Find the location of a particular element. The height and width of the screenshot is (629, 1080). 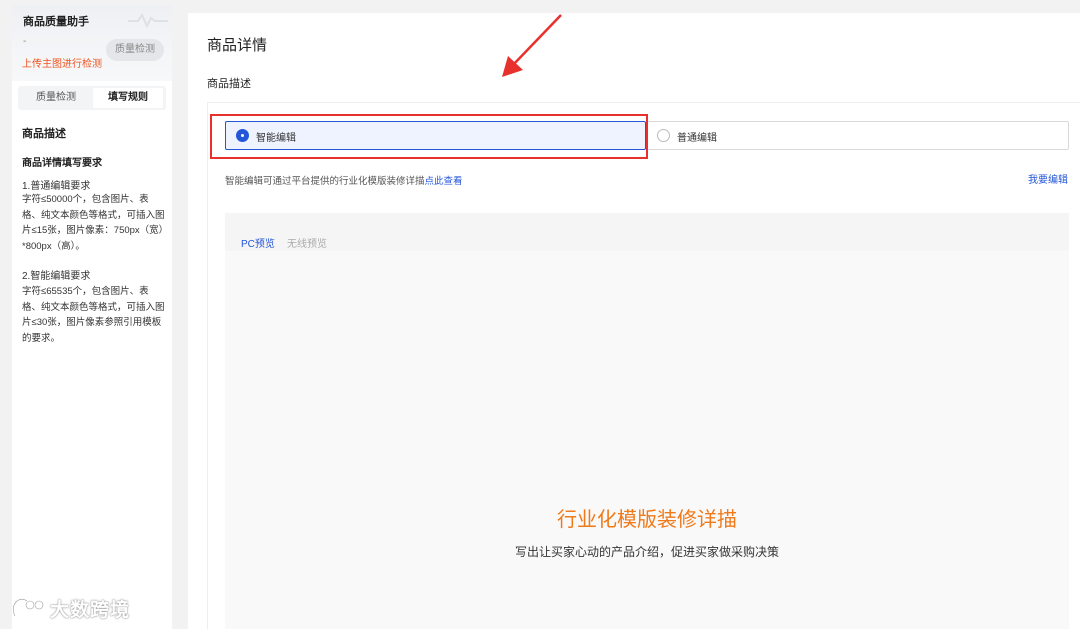

edit-link: 我要编辑 is located at coordinates (1048, 178).